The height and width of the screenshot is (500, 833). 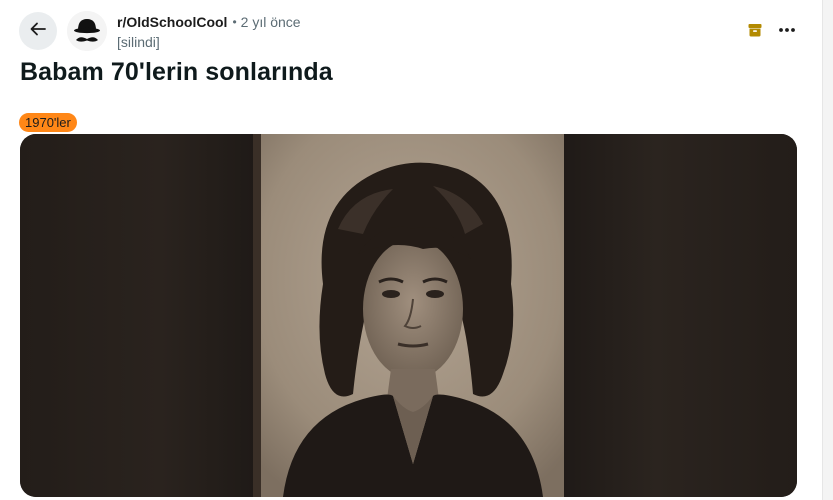 What do you see at coordinates (176, 72) in the screenshot?
I see `post-title: Babam 70'lerin sonlarında` at bounding box center [176, 72].